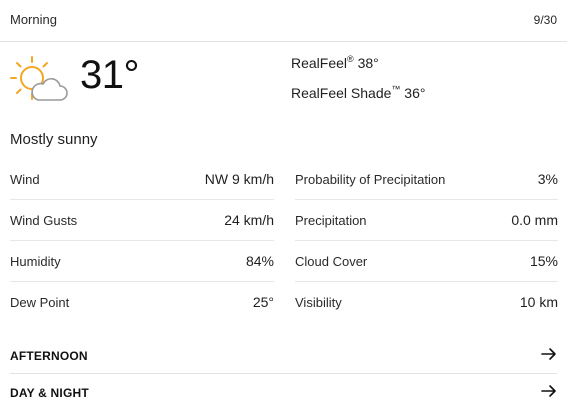 This screenshot has width=567, height=409. What do you see at coordinates (249, 220) in the screenshot?
I see `detail-value: 24 km/h` at bounding box center [249, 220].